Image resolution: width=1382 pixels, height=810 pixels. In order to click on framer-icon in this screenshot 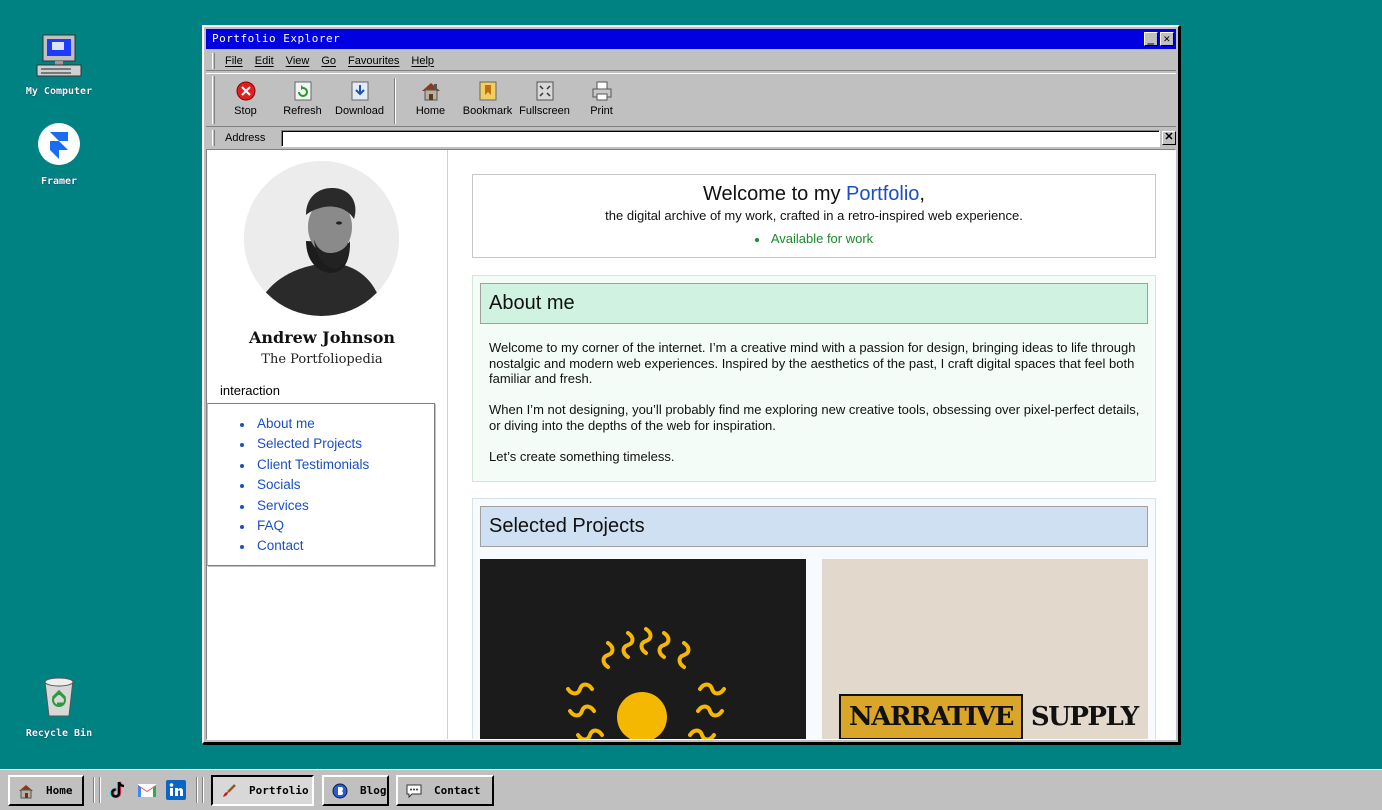, I will do `click(59, 146)`.